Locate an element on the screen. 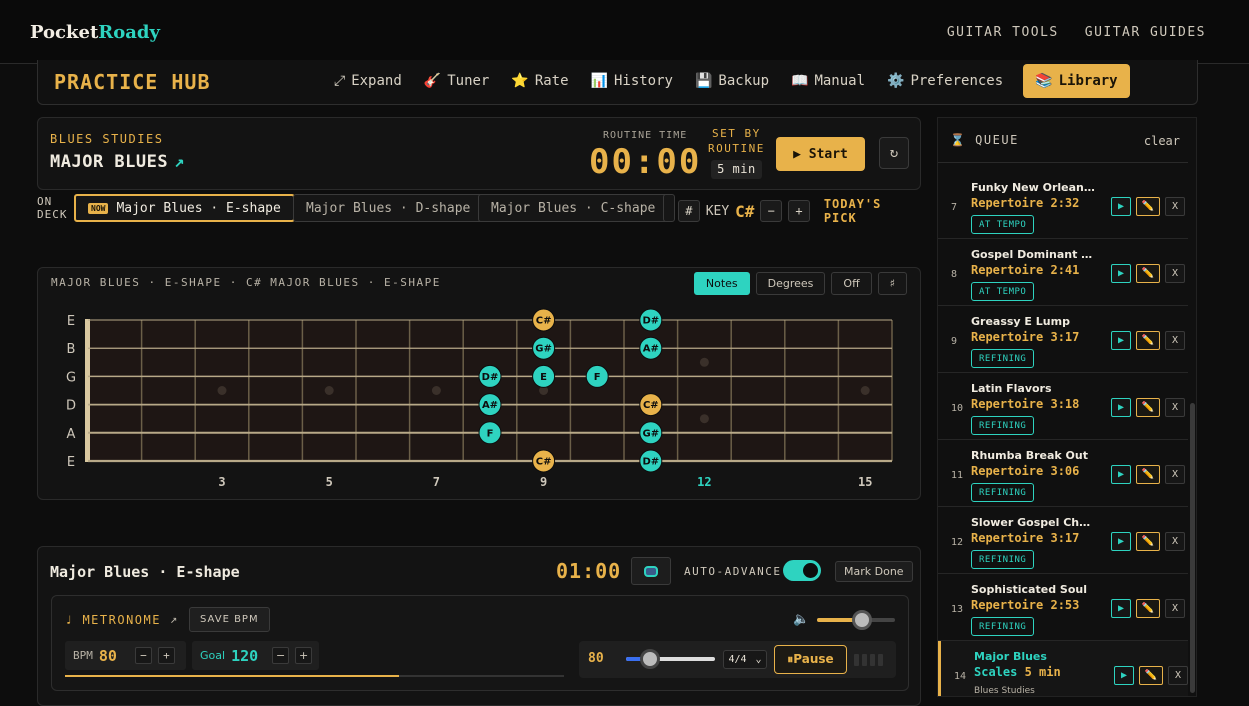 Image resolution: width=1249 pixels, height=706 pixels. fret-number: 12 is located at coordinates (704, 482).